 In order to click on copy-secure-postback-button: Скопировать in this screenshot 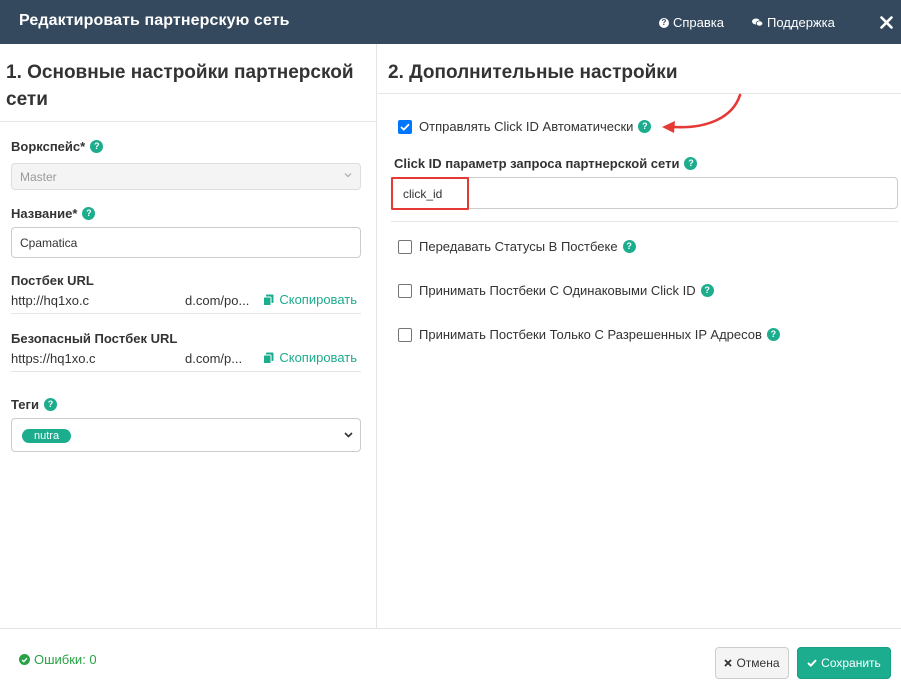, I will do `click(307, 357)`.